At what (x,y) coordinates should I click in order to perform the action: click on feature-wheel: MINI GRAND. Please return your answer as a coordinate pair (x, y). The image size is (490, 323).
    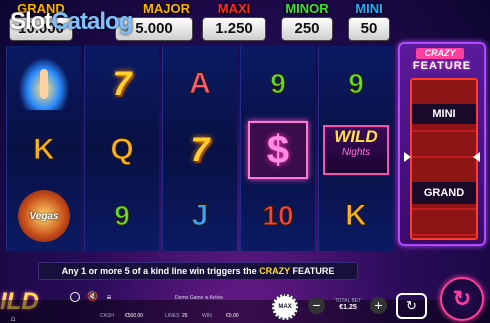
    Looking at the image, I should click on (444, 159).